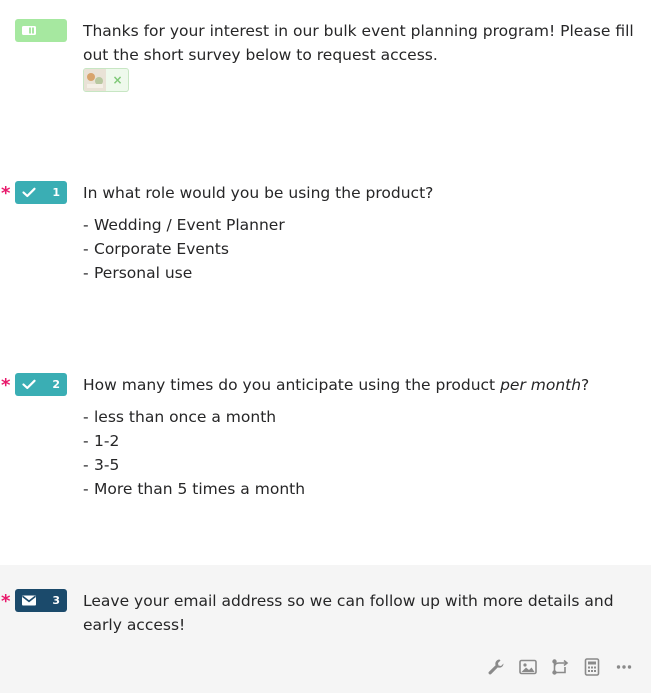 This screenshot has width=651, height=693. Describe the element at coordinates (56, 192) in the screenshot. I see `question-number: 1` at that location.